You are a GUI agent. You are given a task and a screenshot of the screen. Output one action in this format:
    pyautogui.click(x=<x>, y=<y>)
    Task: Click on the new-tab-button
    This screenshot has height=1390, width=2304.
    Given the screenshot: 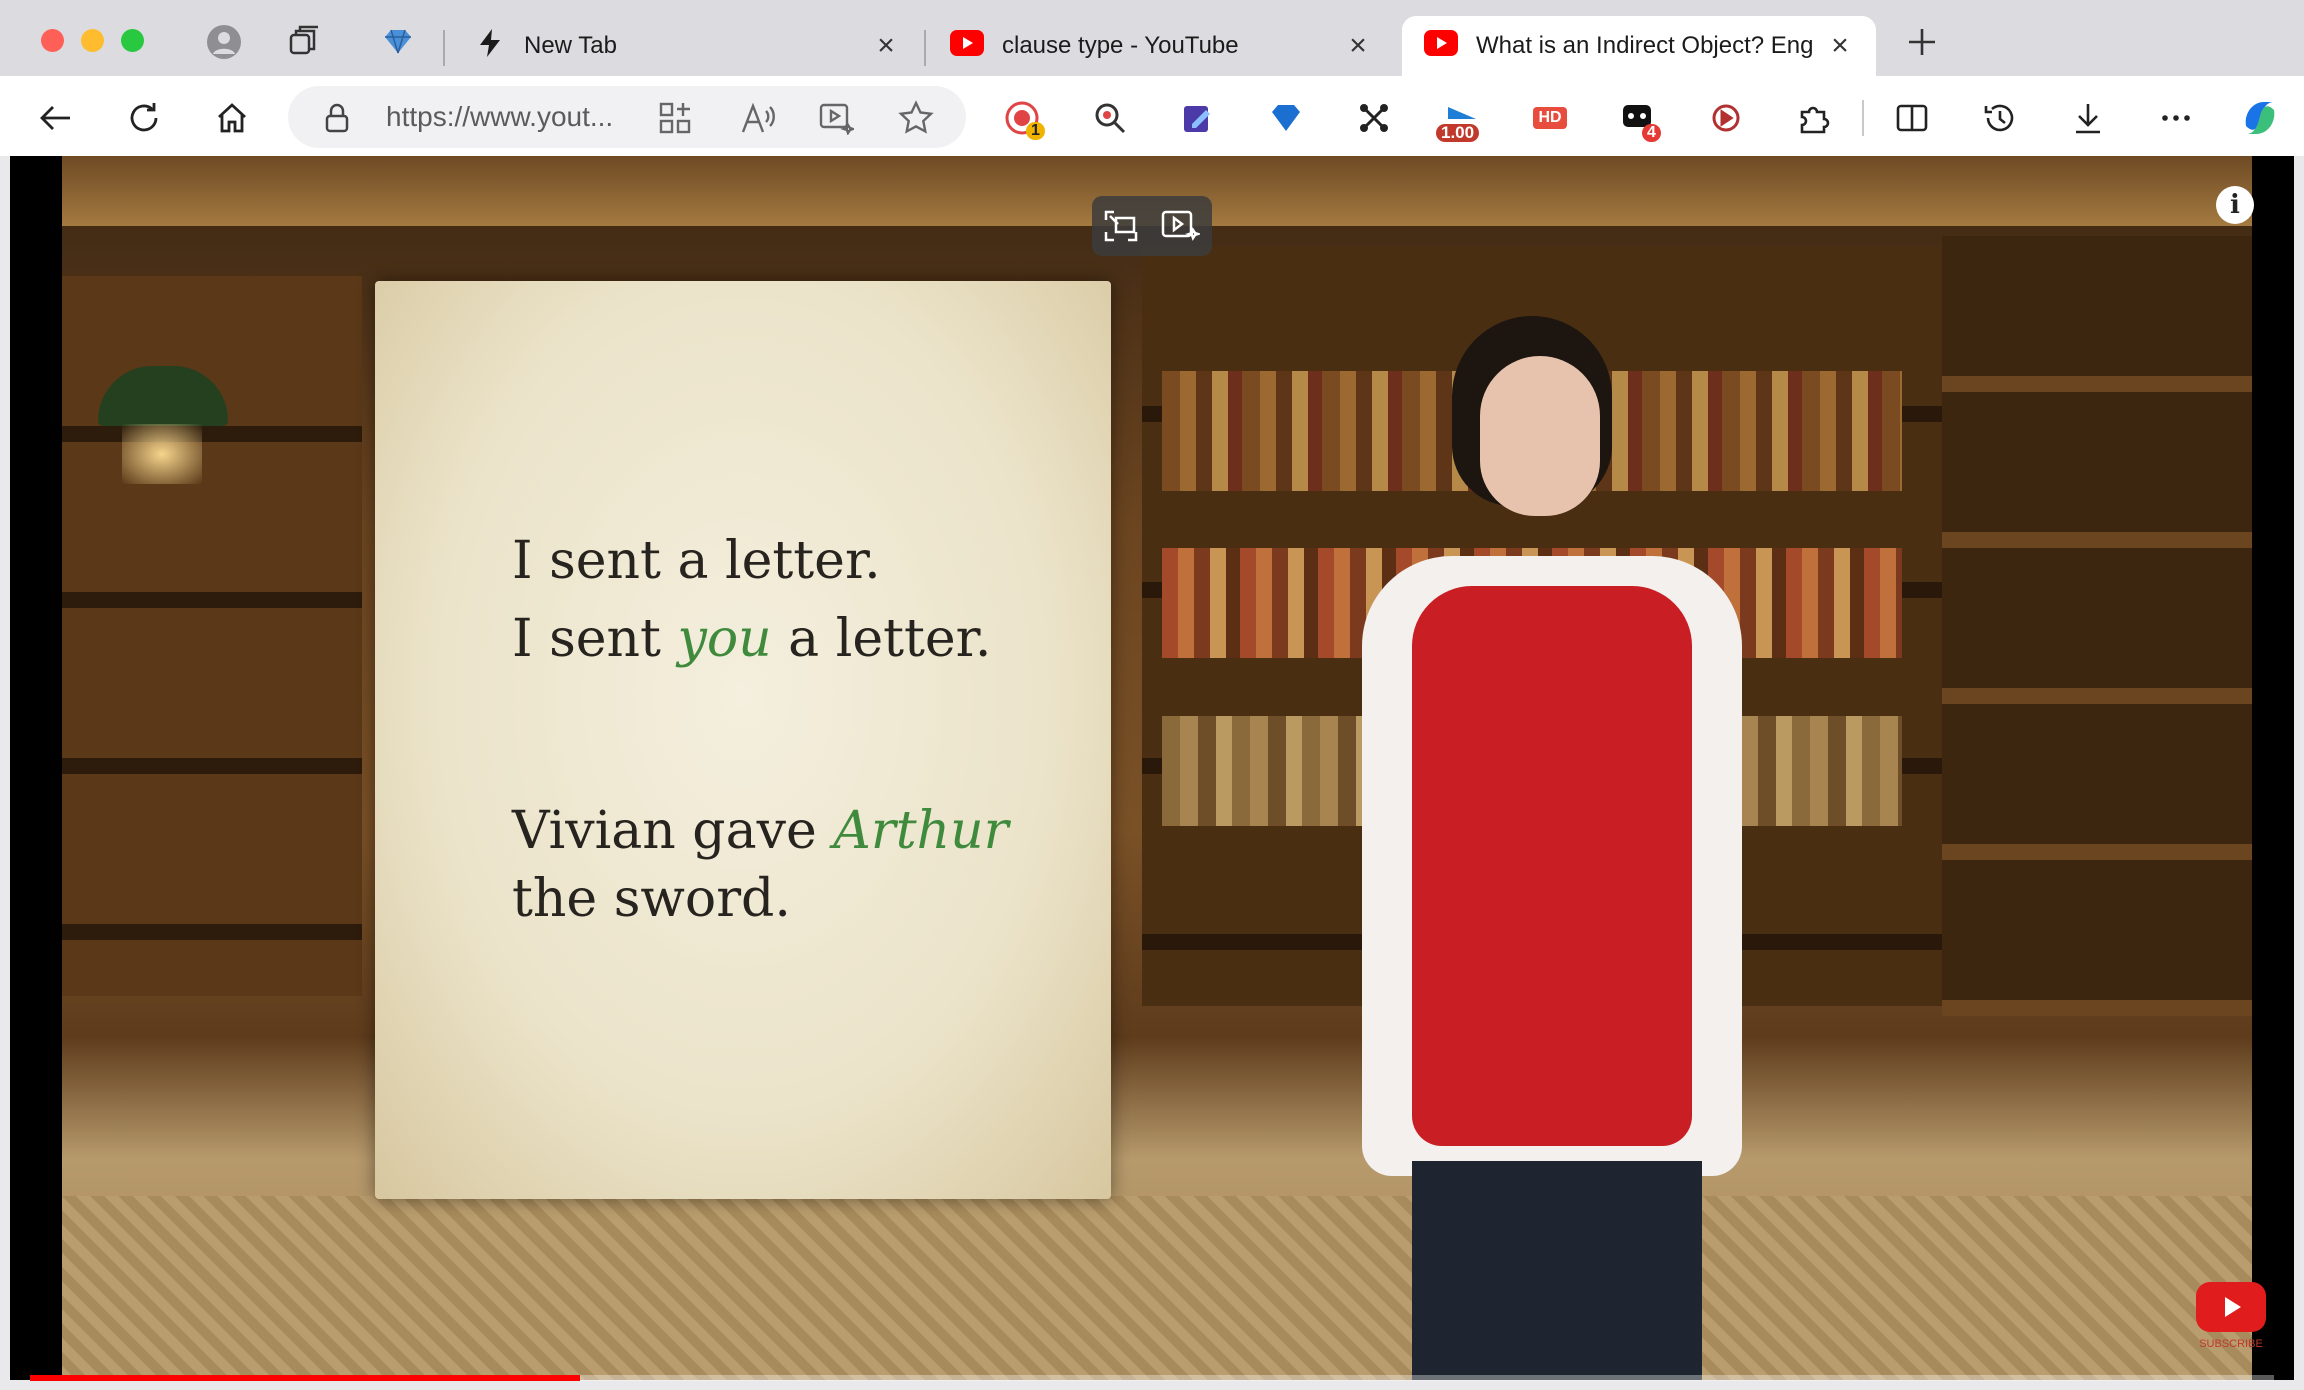 What is the action you would take?
    pyautogui.click(x=1922, y=42)
    